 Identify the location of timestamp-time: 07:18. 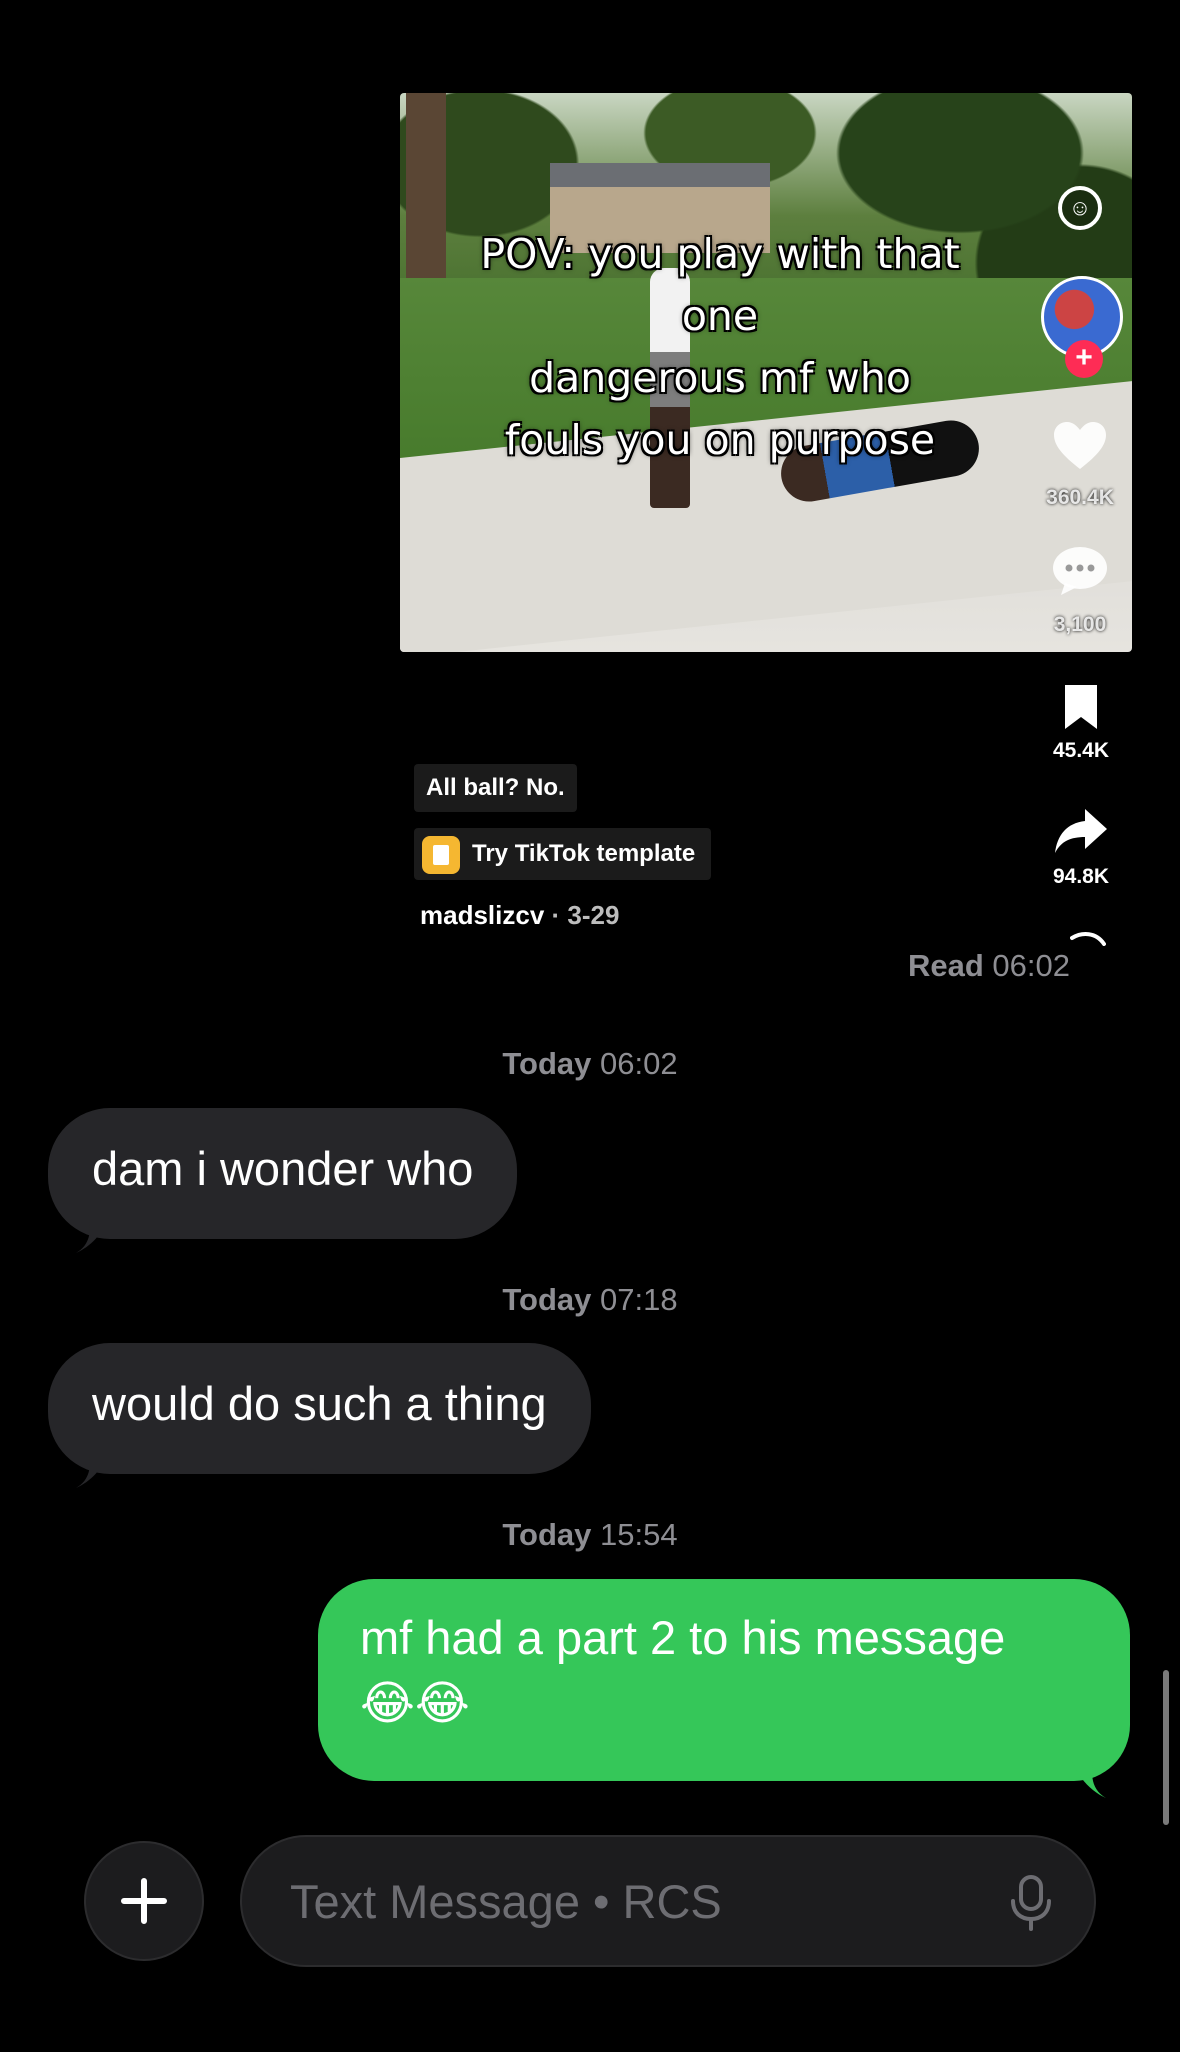
(639, 1299).